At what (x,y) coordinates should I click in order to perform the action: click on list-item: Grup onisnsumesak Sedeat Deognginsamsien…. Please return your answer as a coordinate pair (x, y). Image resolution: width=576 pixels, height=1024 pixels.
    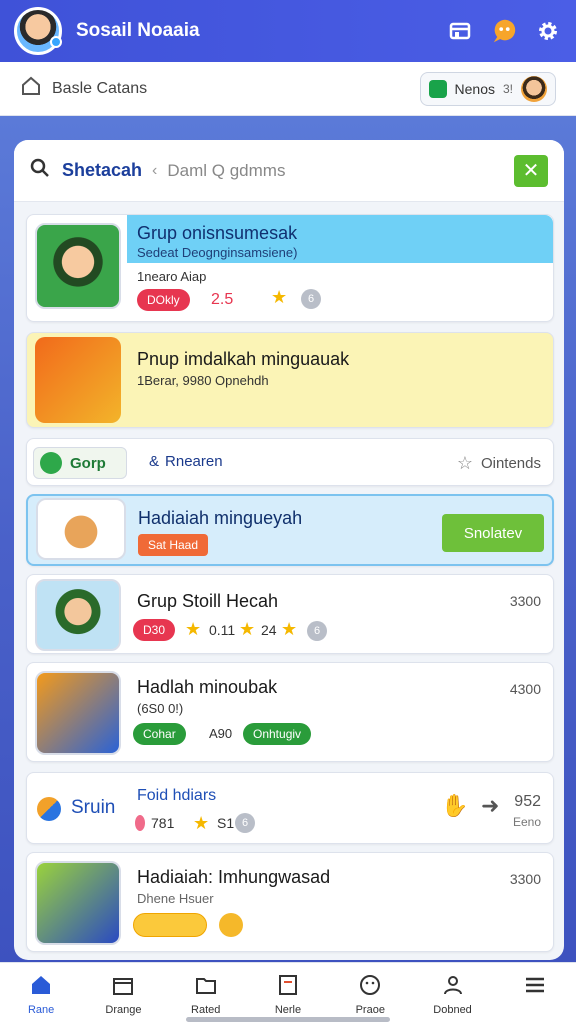
    Looking at the image, I should click on (290, 268).